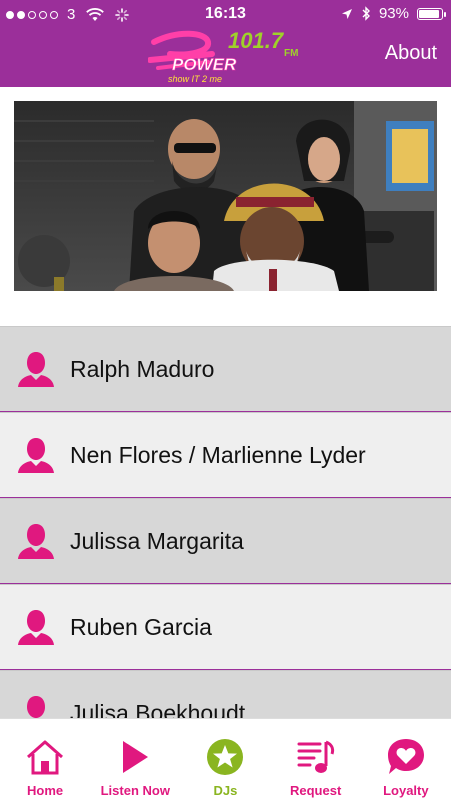 The width and height of the screenshot is (451, 800). Describe the element at coordinates (141, 626) in the screenshot. I see `dj-name: Ruben Garcia` at that location.